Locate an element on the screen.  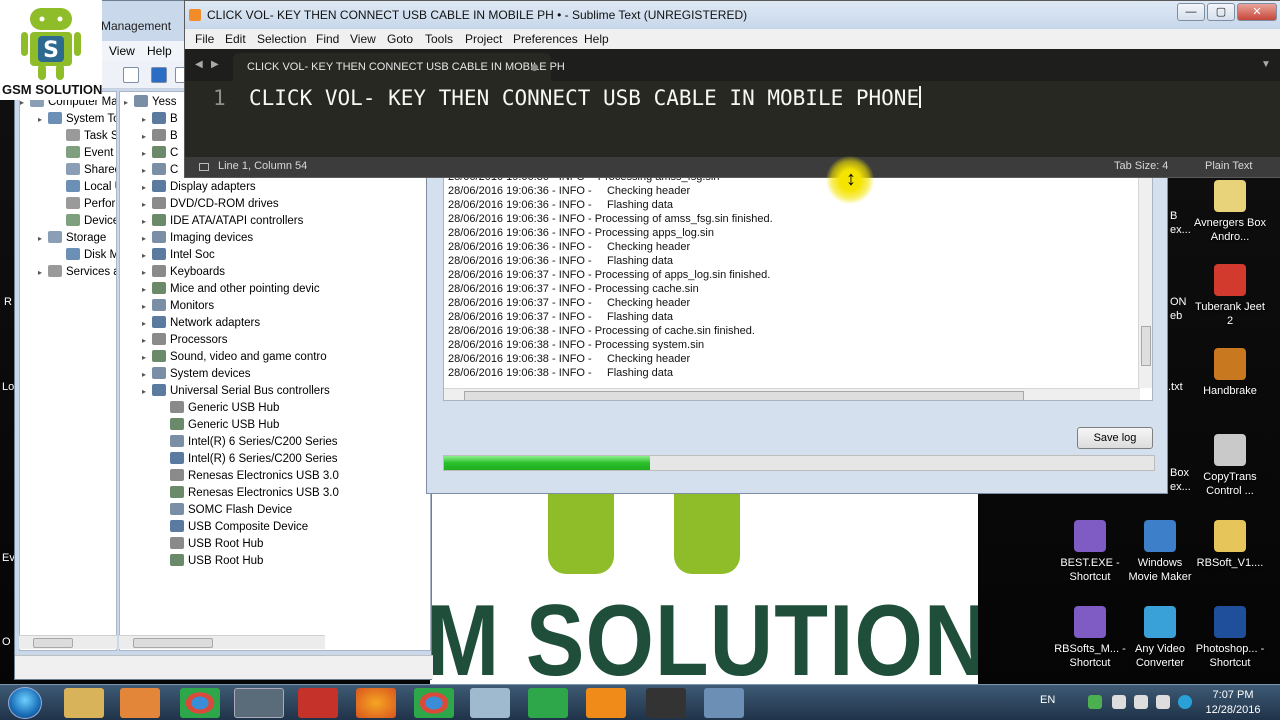
minimize-button: — is located at coordinates (1191, 12).